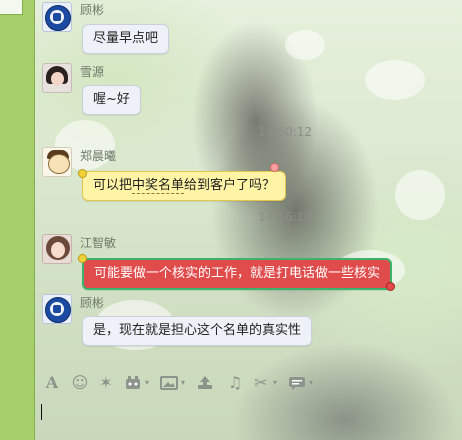  Describe the element at coordinates (230, 185) in the screenshot. I see `message-text: 给到客户了吗？` at that location.